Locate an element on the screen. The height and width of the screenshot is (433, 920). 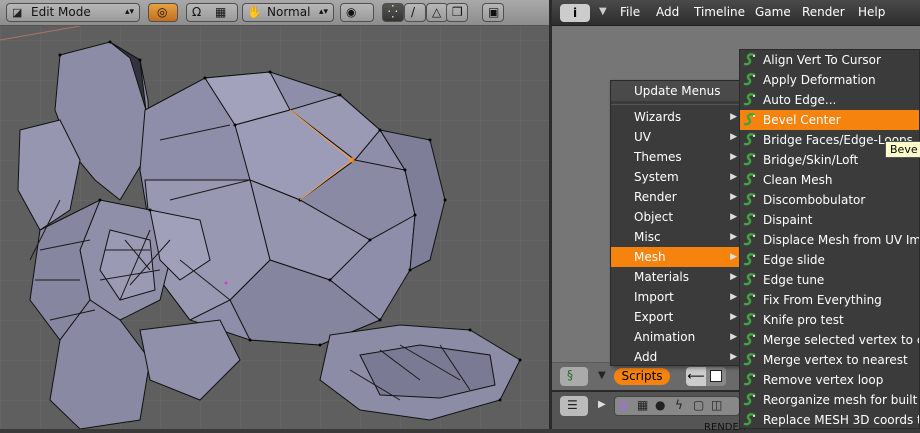
menu-item-label: Import is located at coordinates (654, 297).